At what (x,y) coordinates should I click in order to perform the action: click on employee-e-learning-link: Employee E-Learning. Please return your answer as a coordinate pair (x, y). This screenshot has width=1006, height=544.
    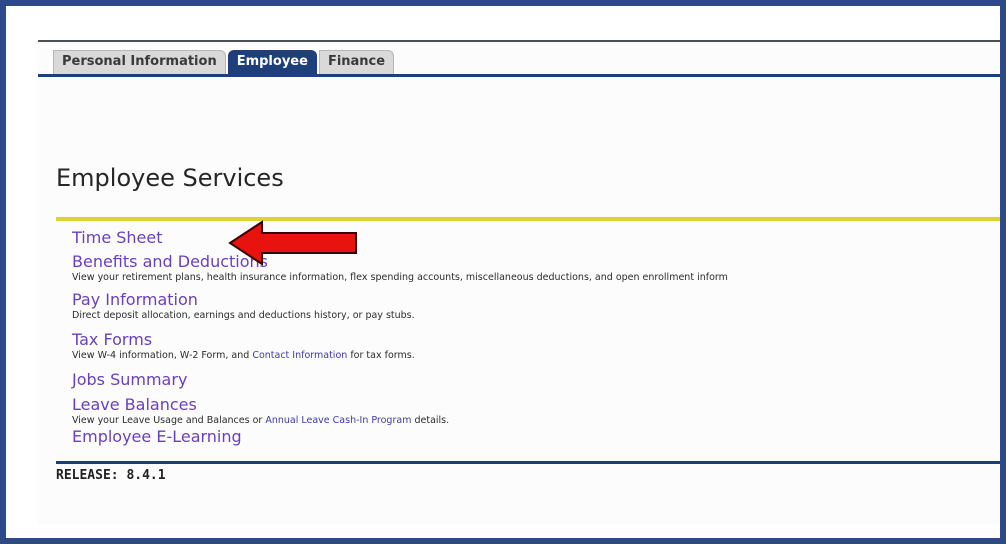
    Looking at the image, I should click on (536, 437).